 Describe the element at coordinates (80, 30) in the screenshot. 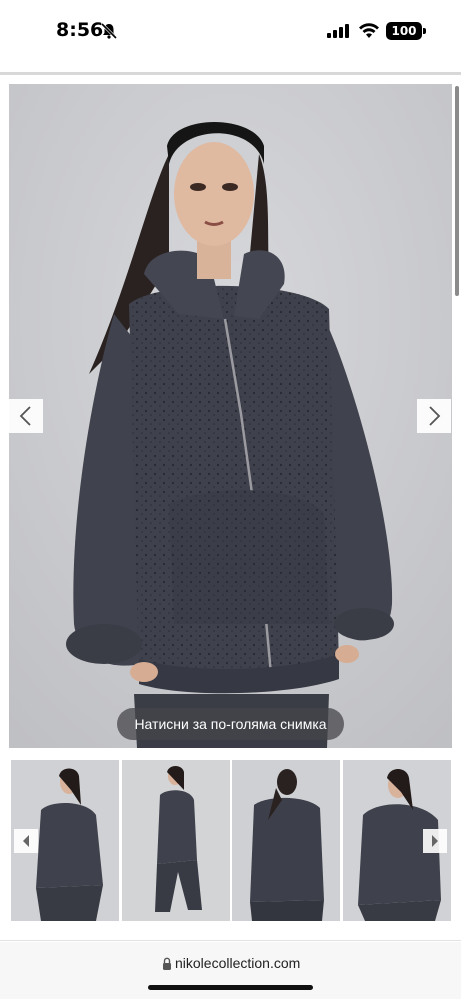

I see `status-time: 8:56` at that location.